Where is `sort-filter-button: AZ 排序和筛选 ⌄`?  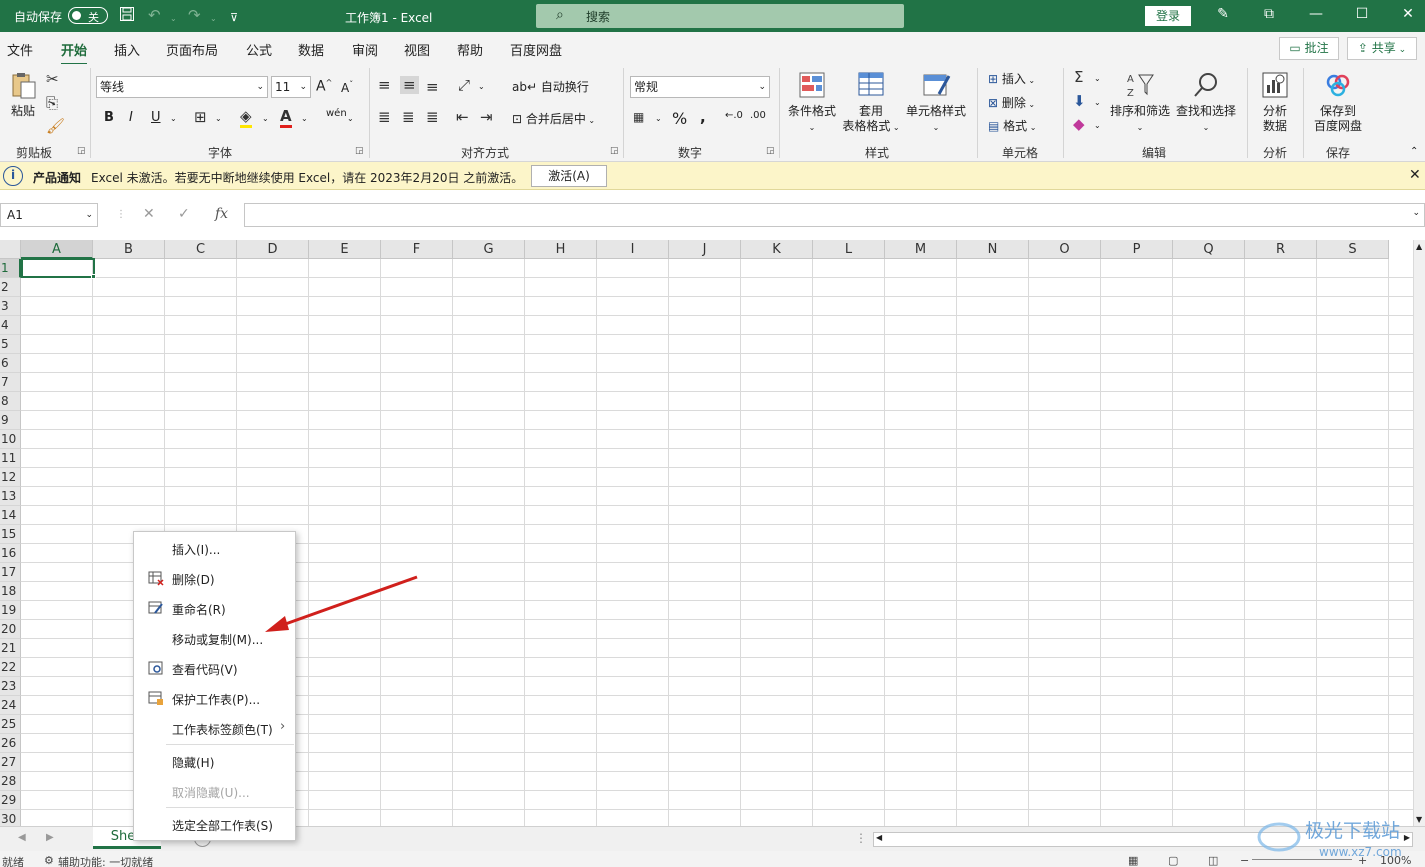 sort-filter-button: AZ 排序和筛选 ⌄ is located at coordinates (1140, 102).